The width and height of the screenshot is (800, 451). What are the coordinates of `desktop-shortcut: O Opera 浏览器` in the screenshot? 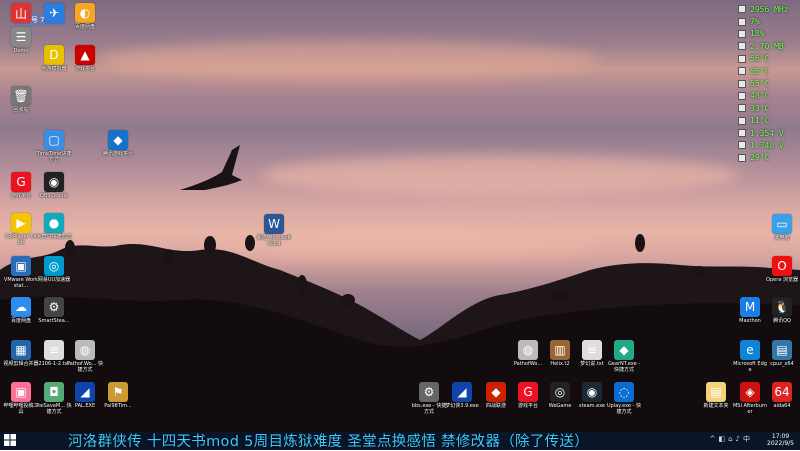 It's located at (782, 269).